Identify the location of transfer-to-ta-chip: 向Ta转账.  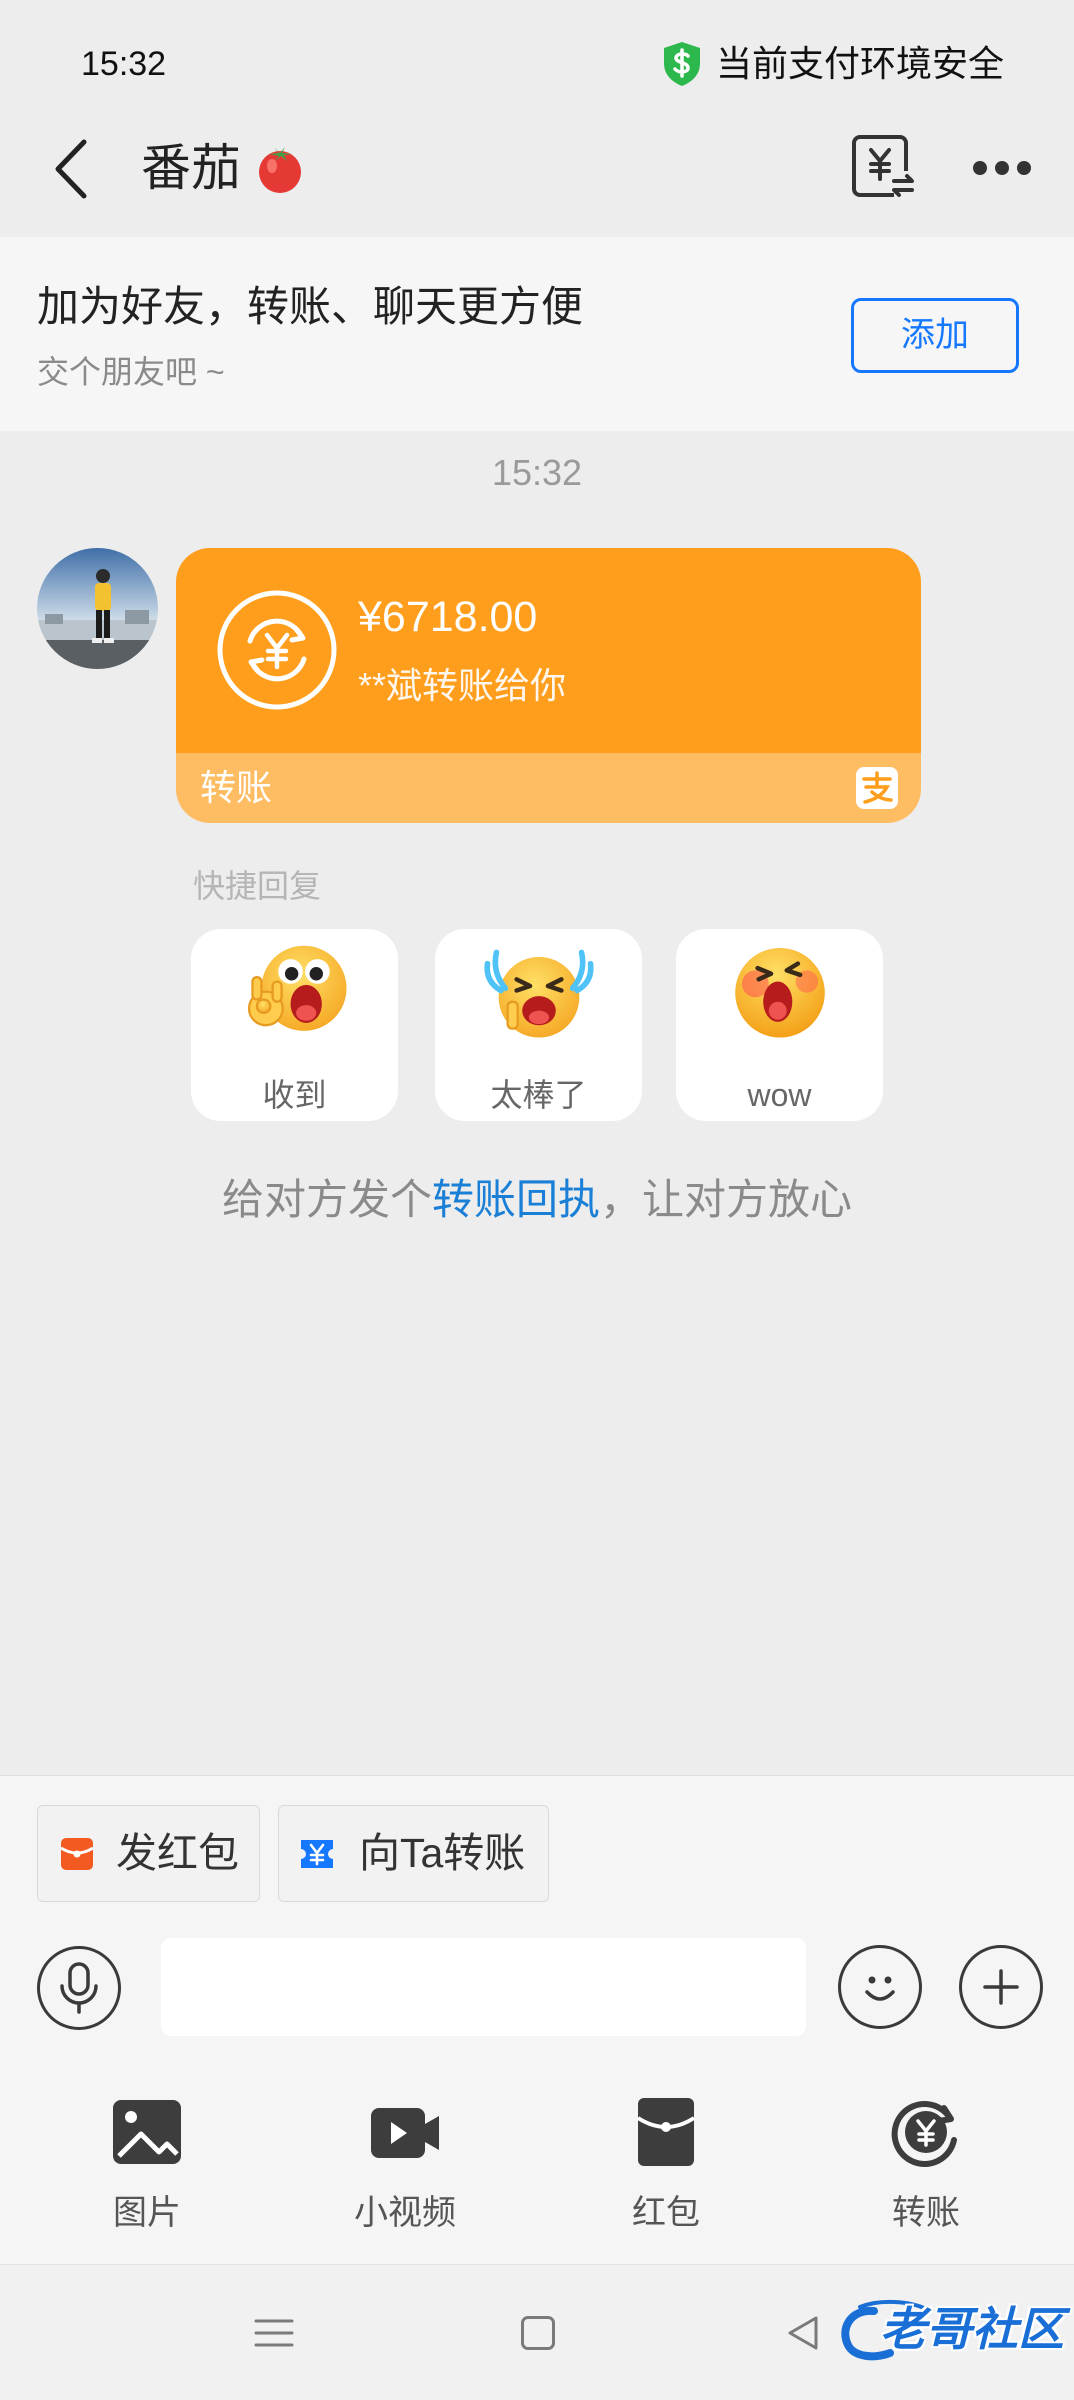
(413, 1853).